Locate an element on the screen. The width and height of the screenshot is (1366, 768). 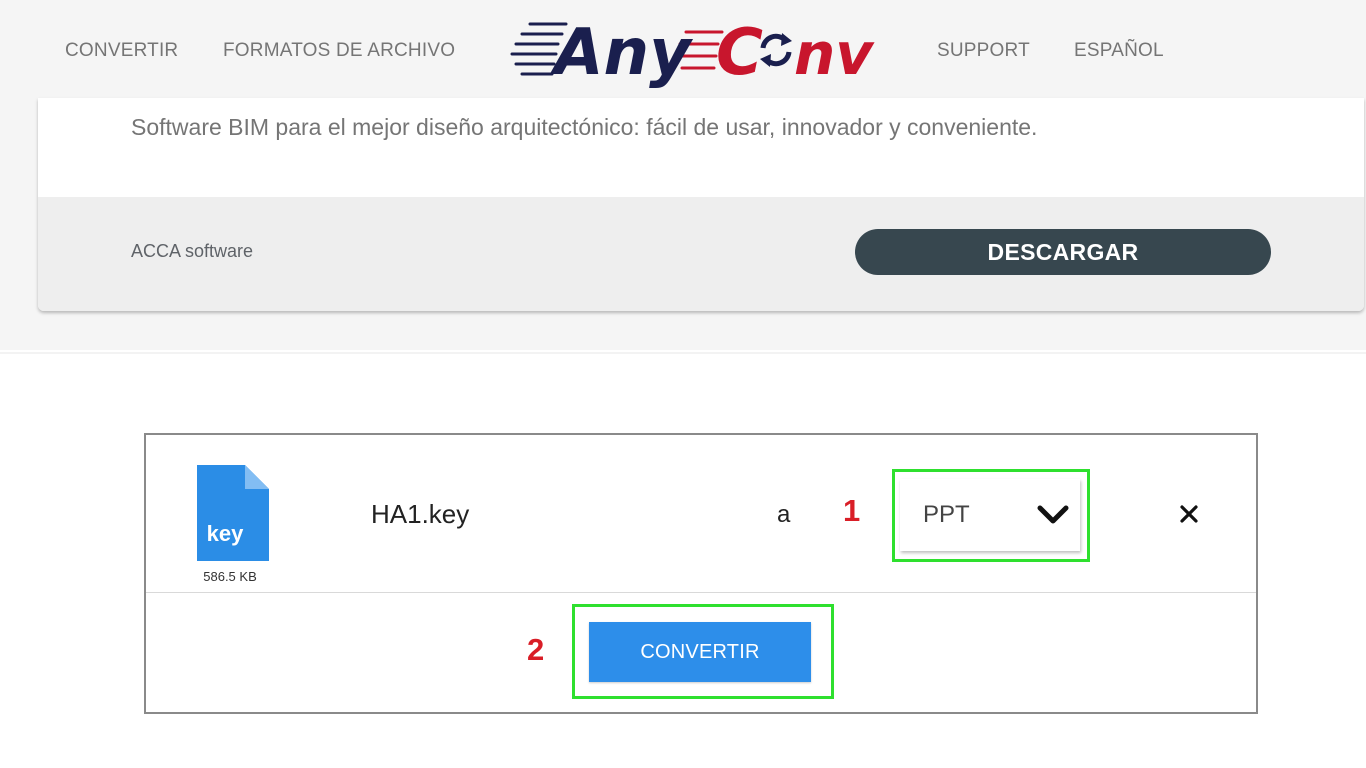
step-number-2: 2 is located at coordinates (536, 649).